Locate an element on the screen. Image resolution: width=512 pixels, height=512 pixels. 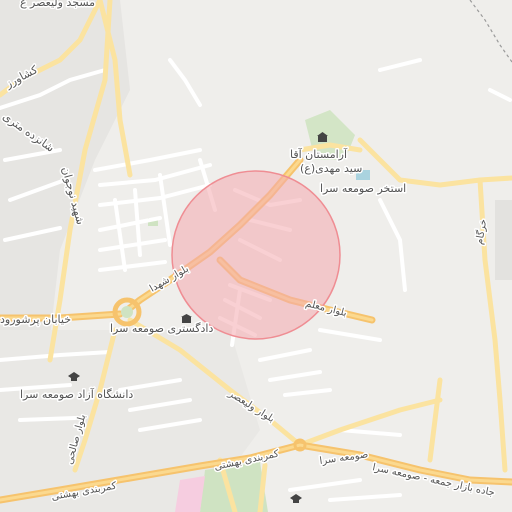
building-block-east is located at coordinates (503, 240).